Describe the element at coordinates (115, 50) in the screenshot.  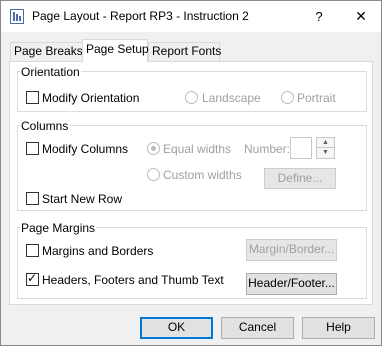
I see `tab-page-setup: Page Setup` at that location.